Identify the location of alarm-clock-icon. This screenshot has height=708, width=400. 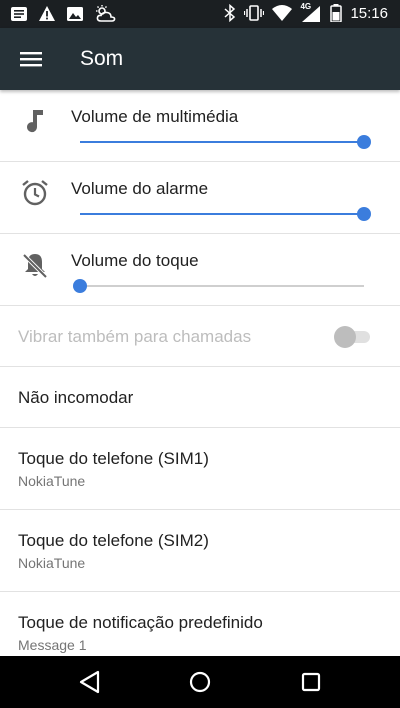
(35, 193).